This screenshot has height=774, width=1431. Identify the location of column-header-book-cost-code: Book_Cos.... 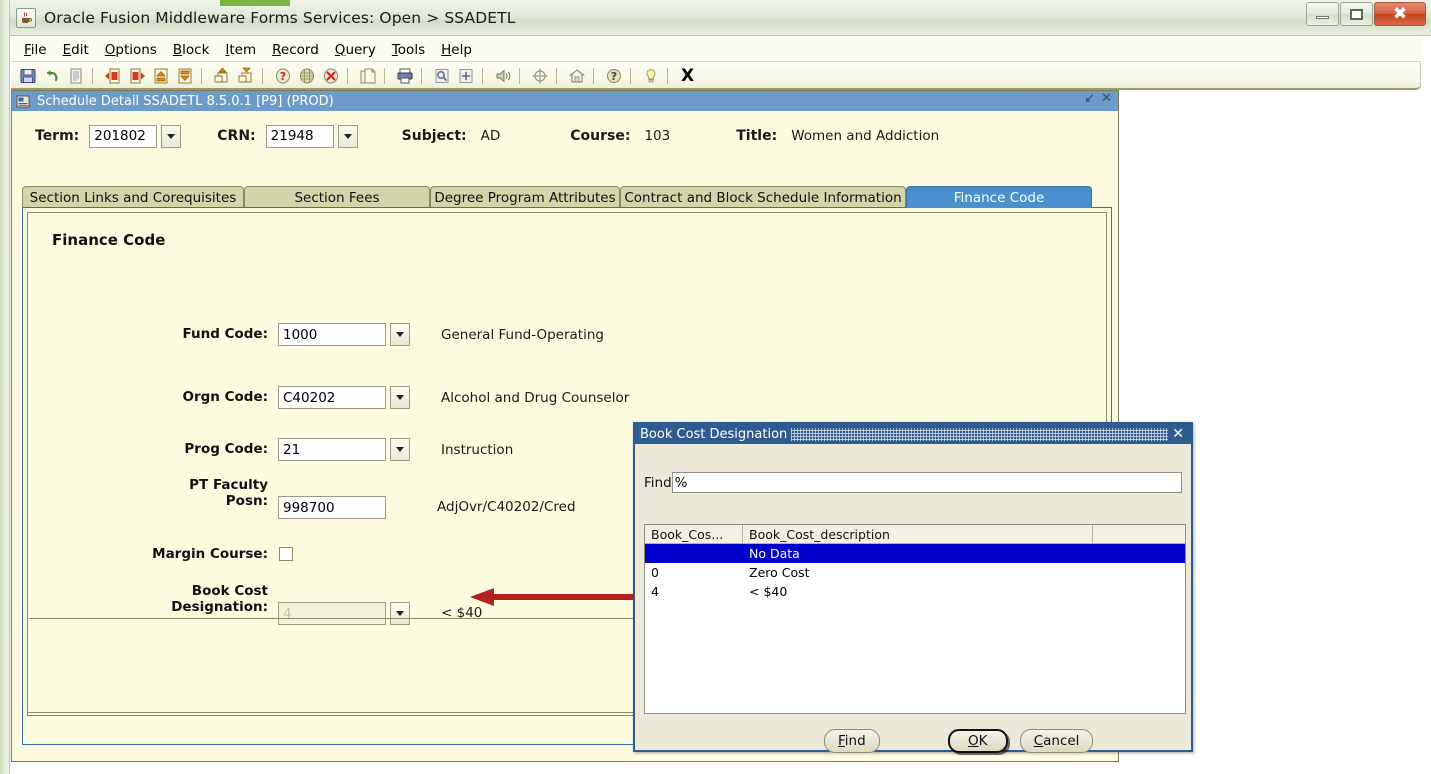
(694, 534).